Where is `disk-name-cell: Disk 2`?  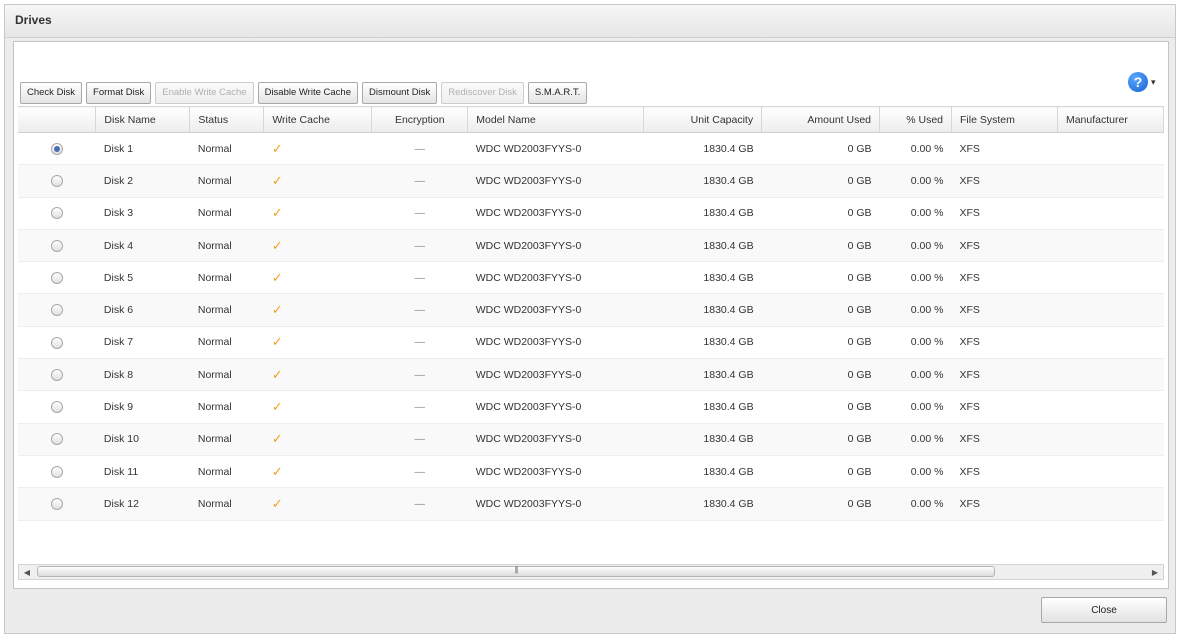 disk-name-cell: Disk 2 is located at coordinates (142, 181).